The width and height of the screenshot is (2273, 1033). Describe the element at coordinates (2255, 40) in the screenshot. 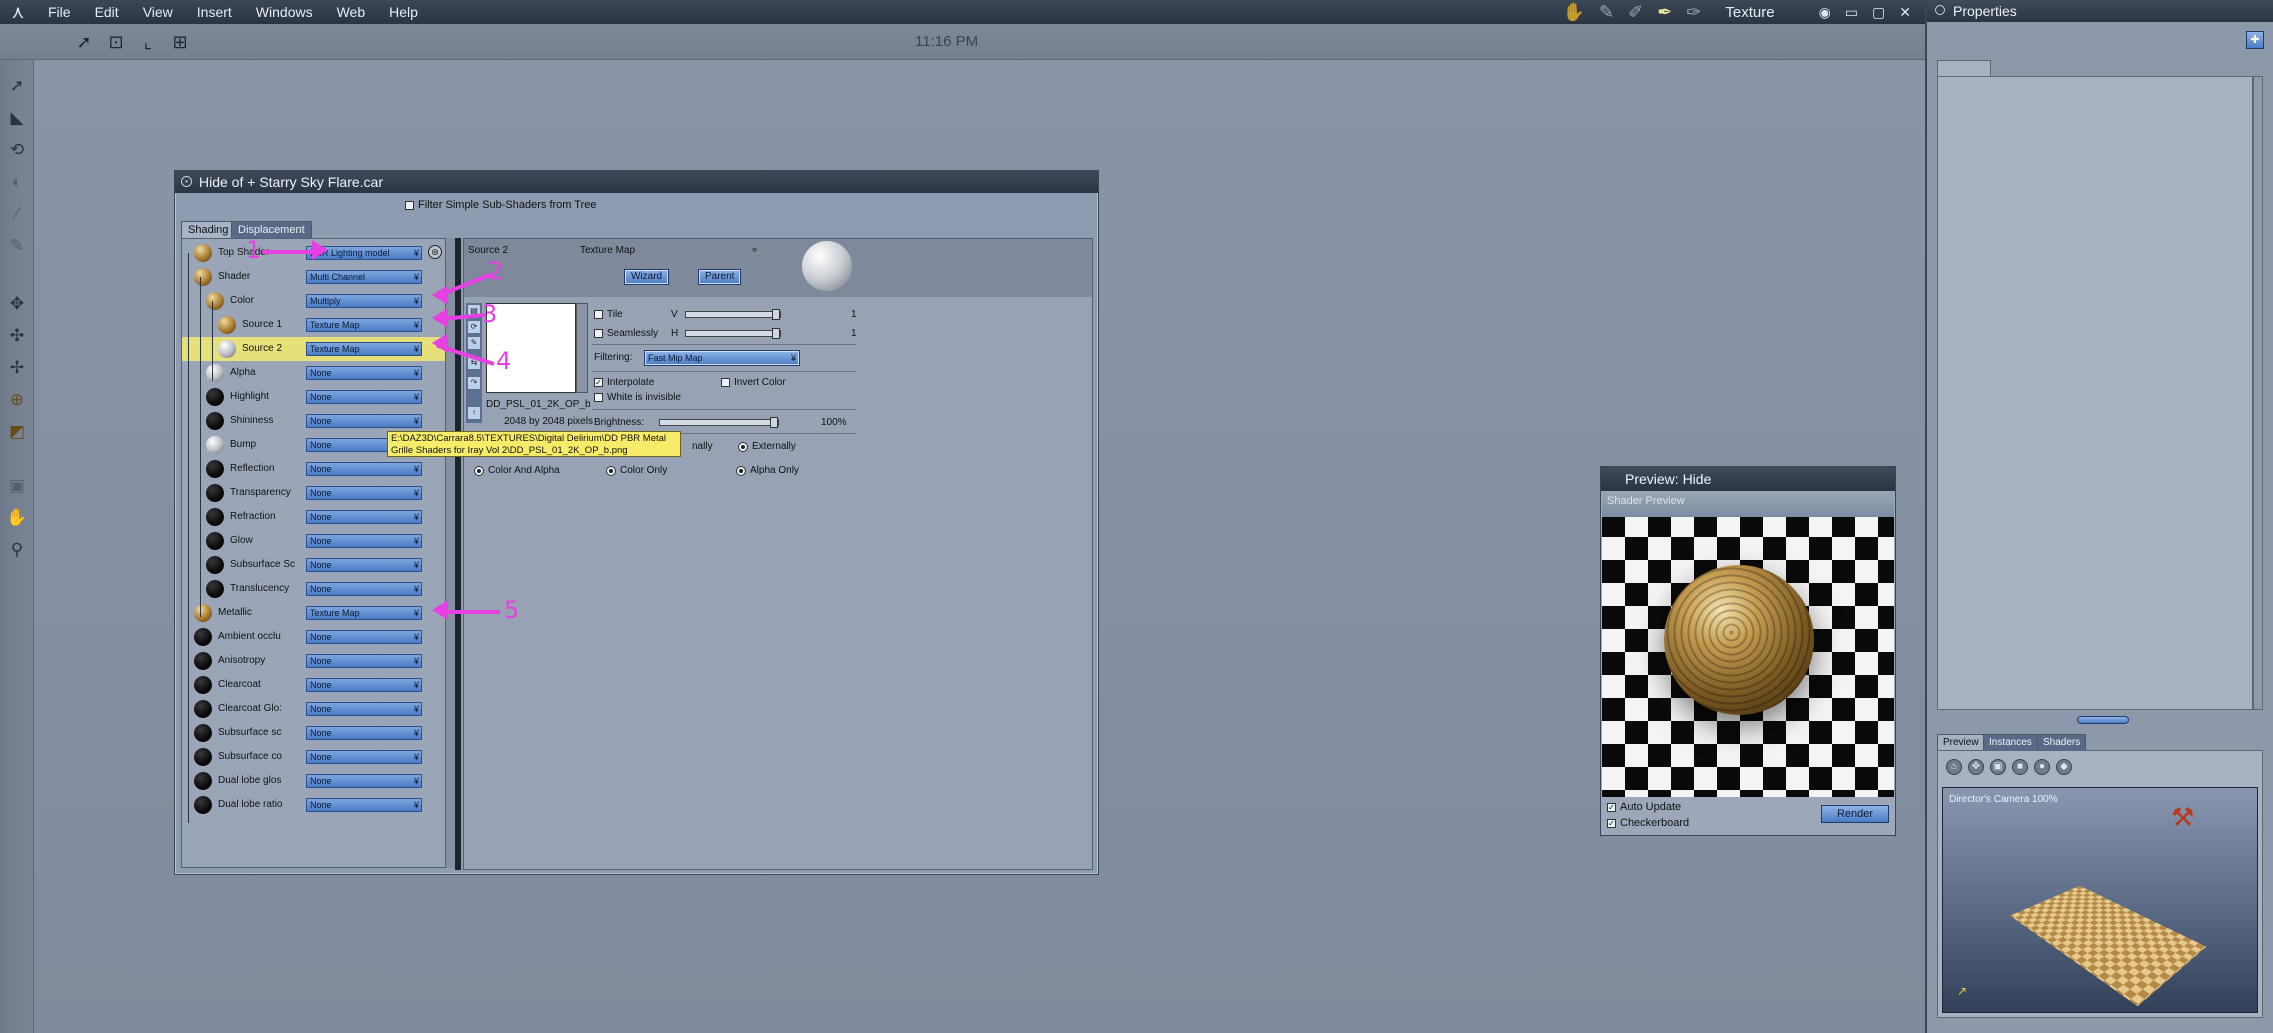

I see `pin-icon: ✚` at that location.